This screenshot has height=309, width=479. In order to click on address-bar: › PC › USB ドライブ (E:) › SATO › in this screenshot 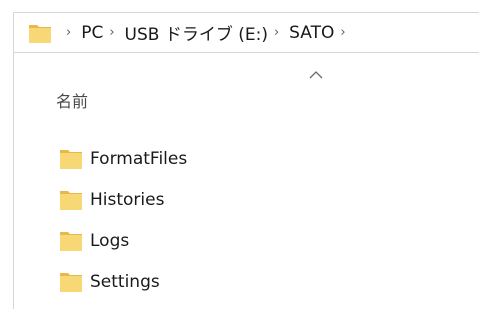, I will do `click(246, 32)`.